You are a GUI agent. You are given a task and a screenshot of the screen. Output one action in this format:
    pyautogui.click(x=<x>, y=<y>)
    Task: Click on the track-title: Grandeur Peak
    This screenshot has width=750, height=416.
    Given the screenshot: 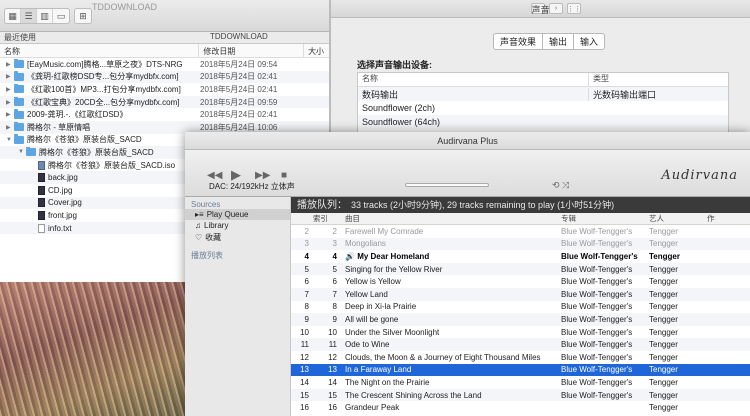 What is the action you would take?
    pyautogui.click(x=372, y=408)
    